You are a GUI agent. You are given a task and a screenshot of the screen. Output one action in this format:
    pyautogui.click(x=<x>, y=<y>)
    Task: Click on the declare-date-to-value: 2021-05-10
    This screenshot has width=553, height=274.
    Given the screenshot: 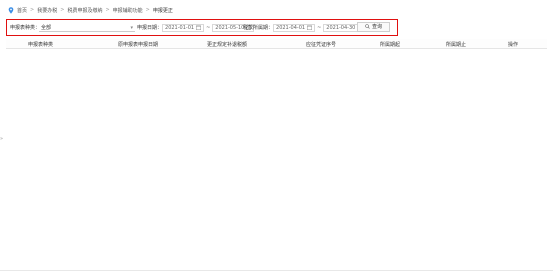 What is the action you would take?
    pyautogui.click(x=230, y=27)
    